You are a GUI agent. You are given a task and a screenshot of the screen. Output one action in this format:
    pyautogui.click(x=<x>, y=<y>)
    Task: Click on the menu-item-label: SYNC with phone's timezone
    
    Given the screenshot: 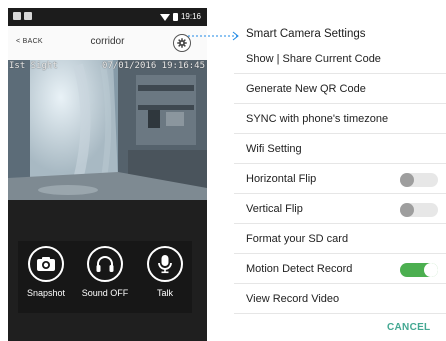 What is the action you would take?
    pyautogui.click(x=317, y=119)
    